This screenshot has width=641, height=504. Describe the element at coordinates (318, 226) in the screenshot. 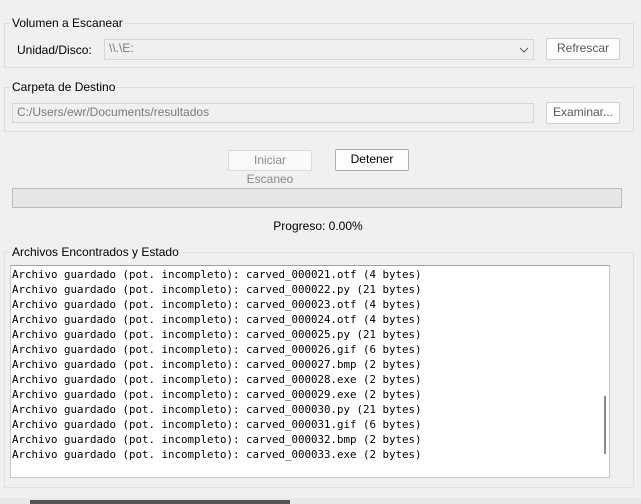

I see `progress-label: Progreso: 0.00%` at that location.